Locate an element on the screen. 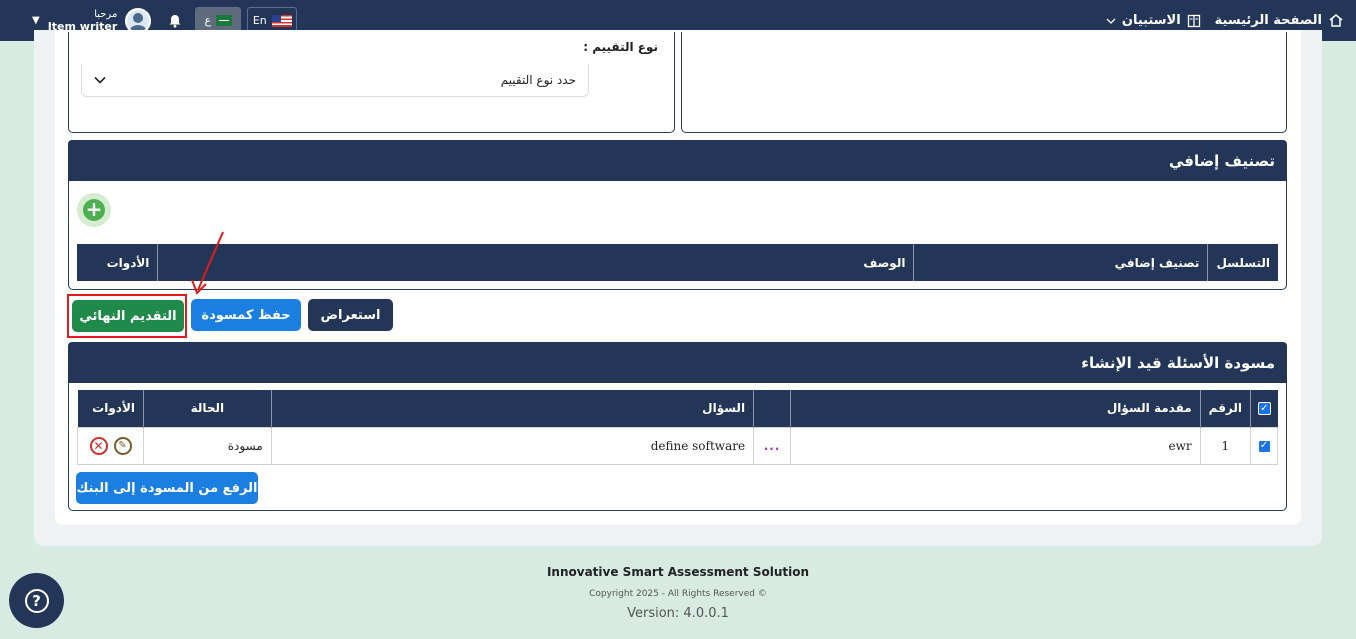 The height and width of the screenshot is (639, 1356). home-link: الصفحة الرئيسية is located at coordinates (1279, 20).